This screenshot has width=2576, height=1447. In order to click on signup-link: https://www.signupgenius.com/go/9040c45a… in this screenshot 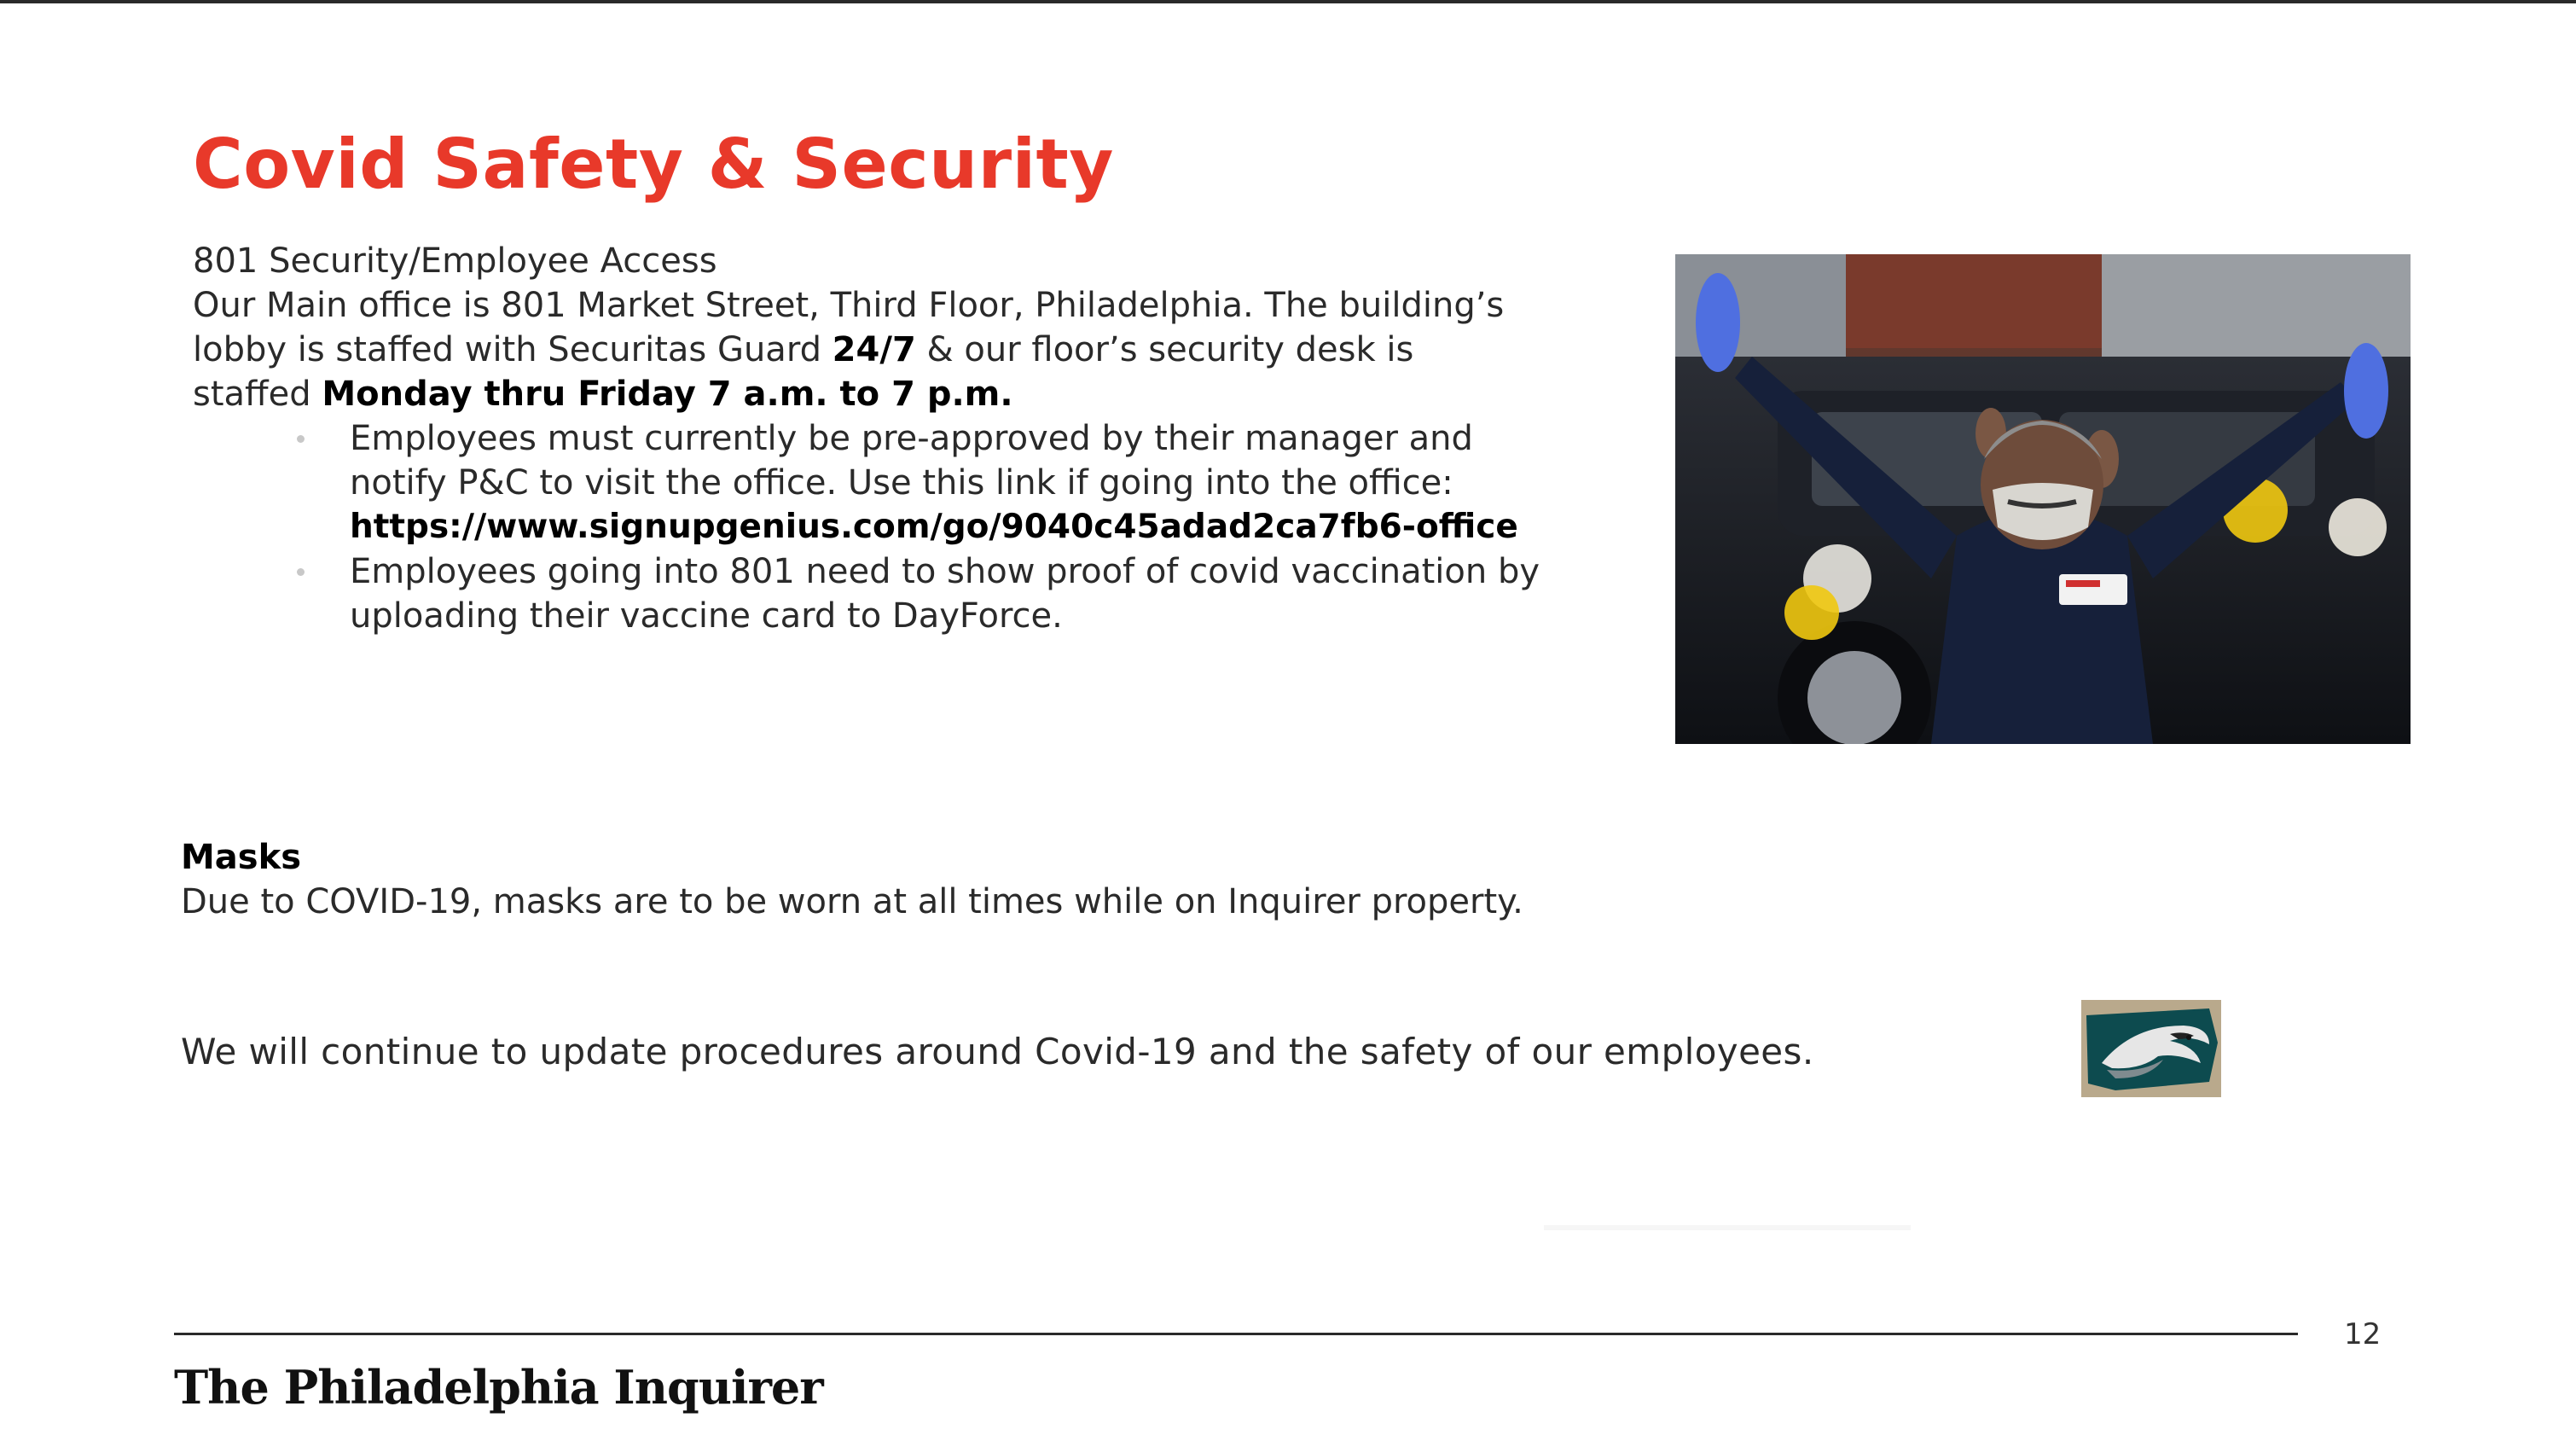, I will do `click(1015, 527)`.